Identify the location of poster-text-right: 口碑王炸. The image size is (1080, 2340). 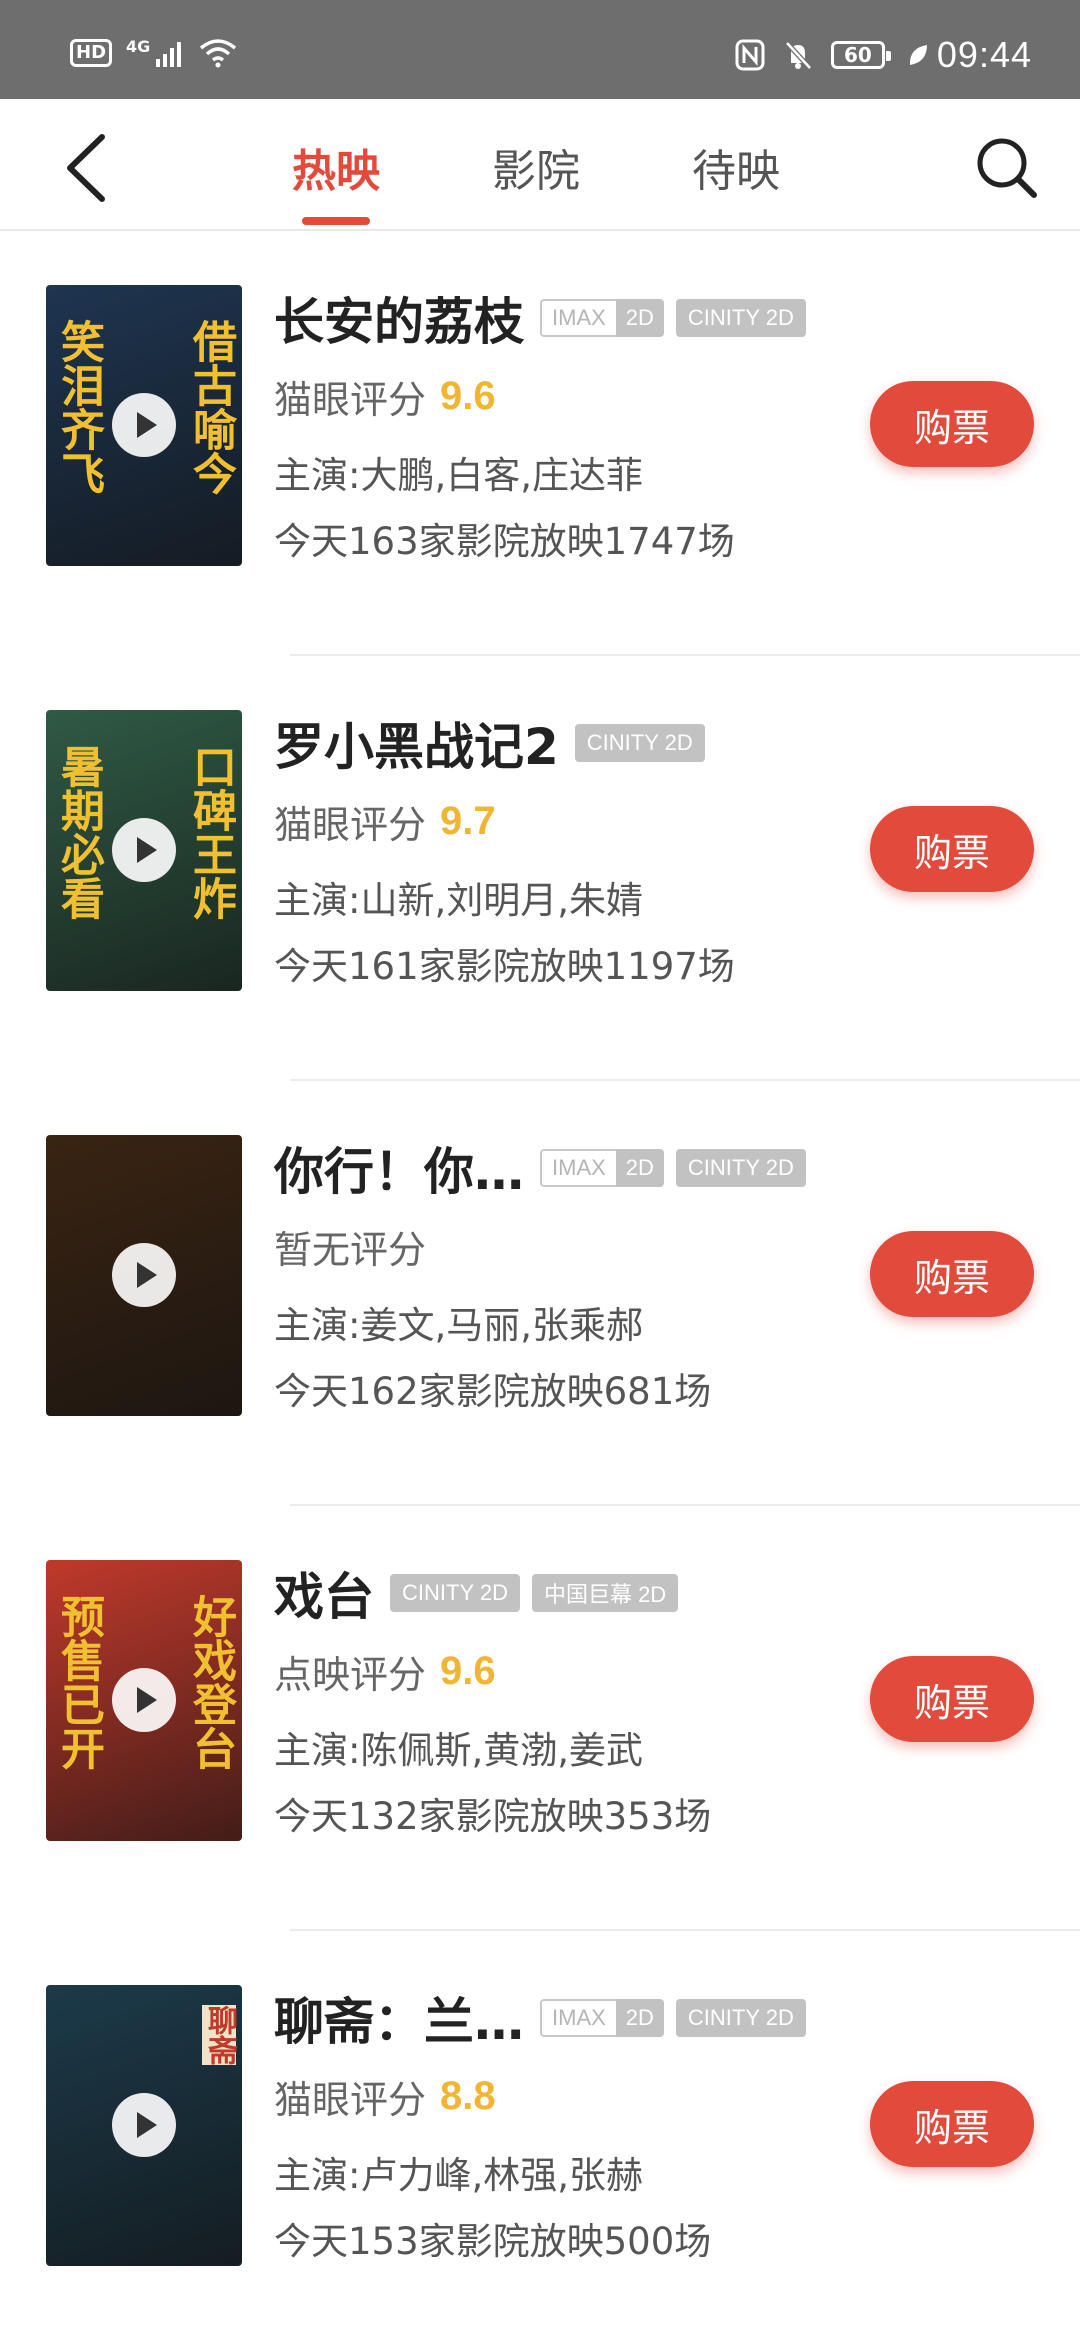
(210, 832).